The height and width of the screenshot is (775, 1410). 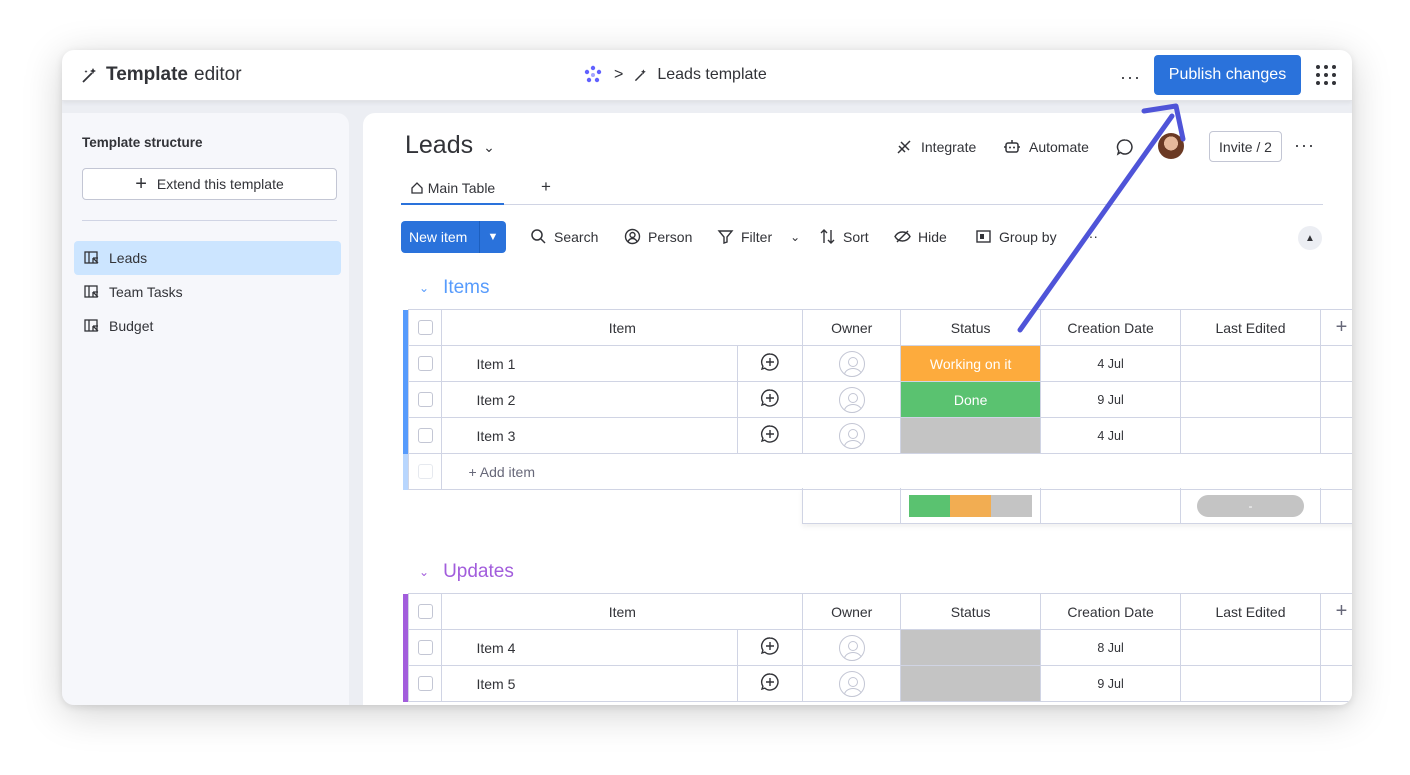 I want to click on status-cell: Done, so click(x=971, y=399).